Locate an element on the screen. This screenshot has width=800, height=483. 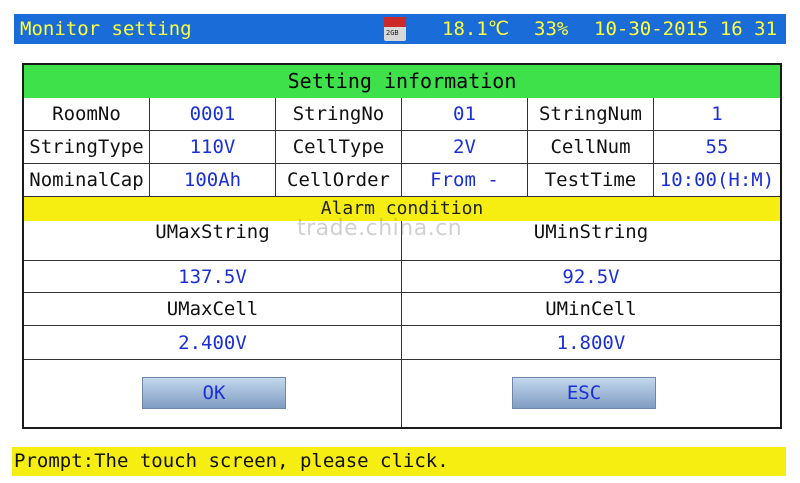
label-string-num: StringNum is located at coordinates (591, 114).